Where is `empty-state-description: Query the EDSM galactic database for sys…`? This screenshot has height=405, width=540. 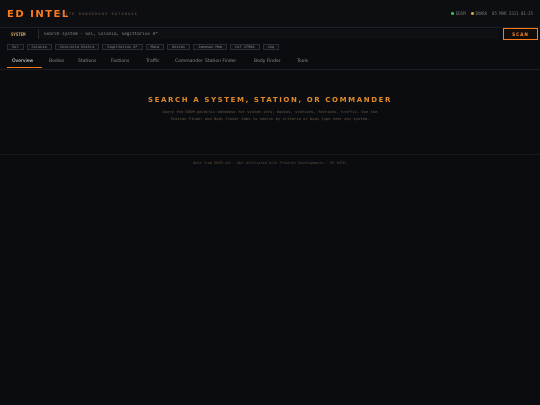
empty-state-description: Query the EDSM galactic database for sys… is located at coordinates (270, 115).